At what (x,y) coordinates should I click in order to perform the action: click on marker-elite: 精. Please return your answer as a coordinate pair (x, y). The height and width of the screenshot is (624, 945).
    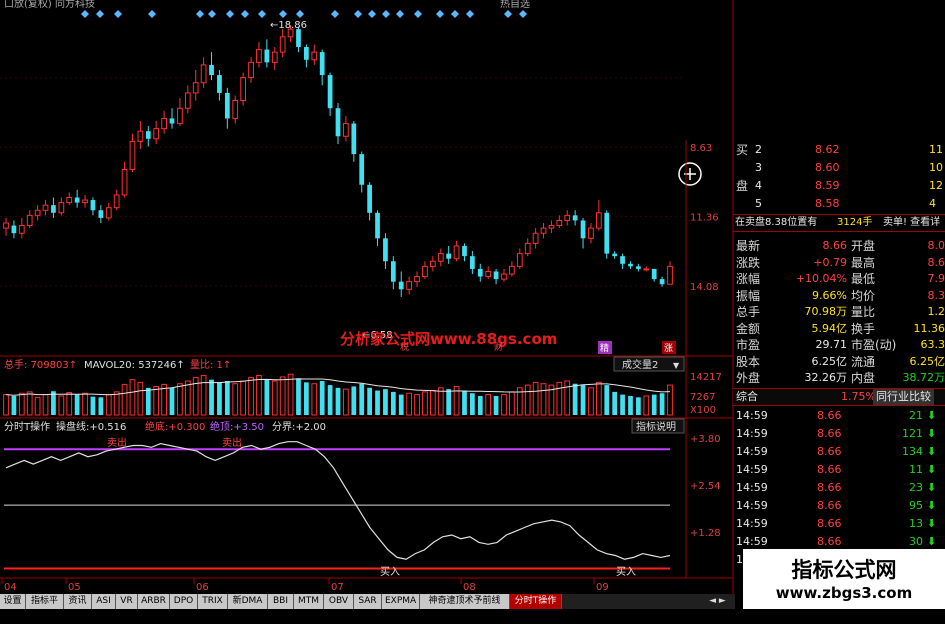
    Looking at the image, I should click on (604, 348).